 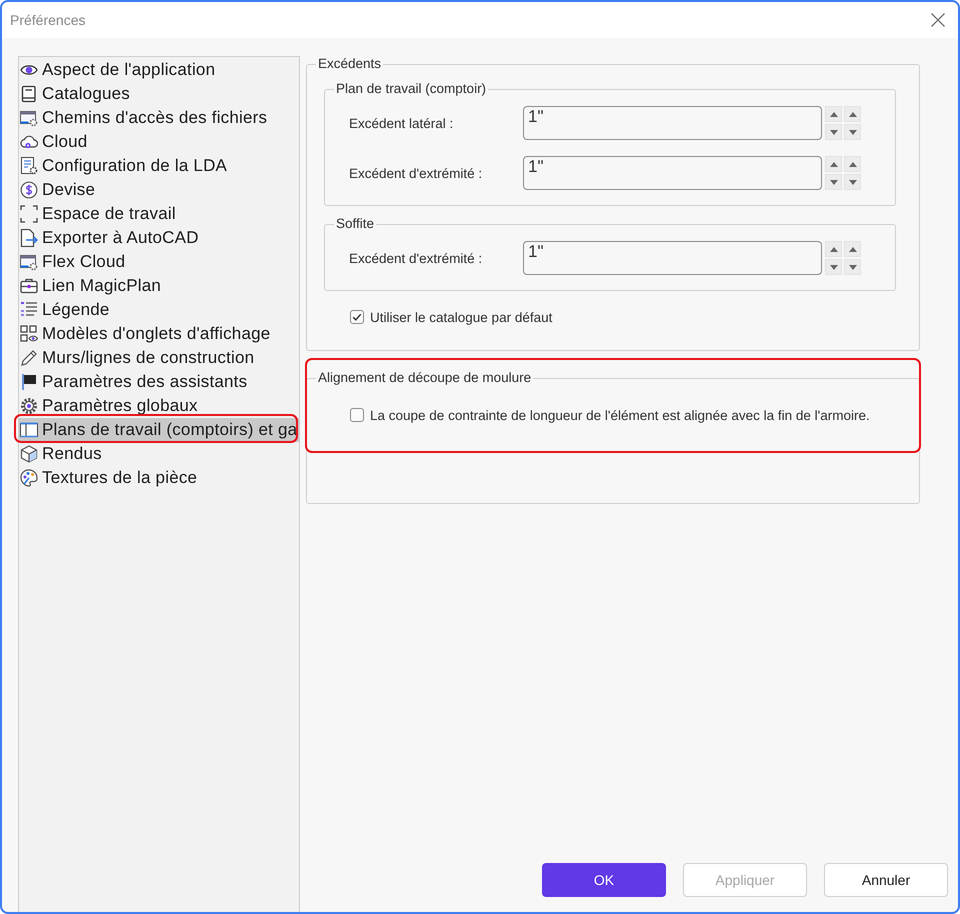 What do you see at coordinates (159, 310) in the screenshot?
I see `category-item: Légende` at bounding box center [159, 310].